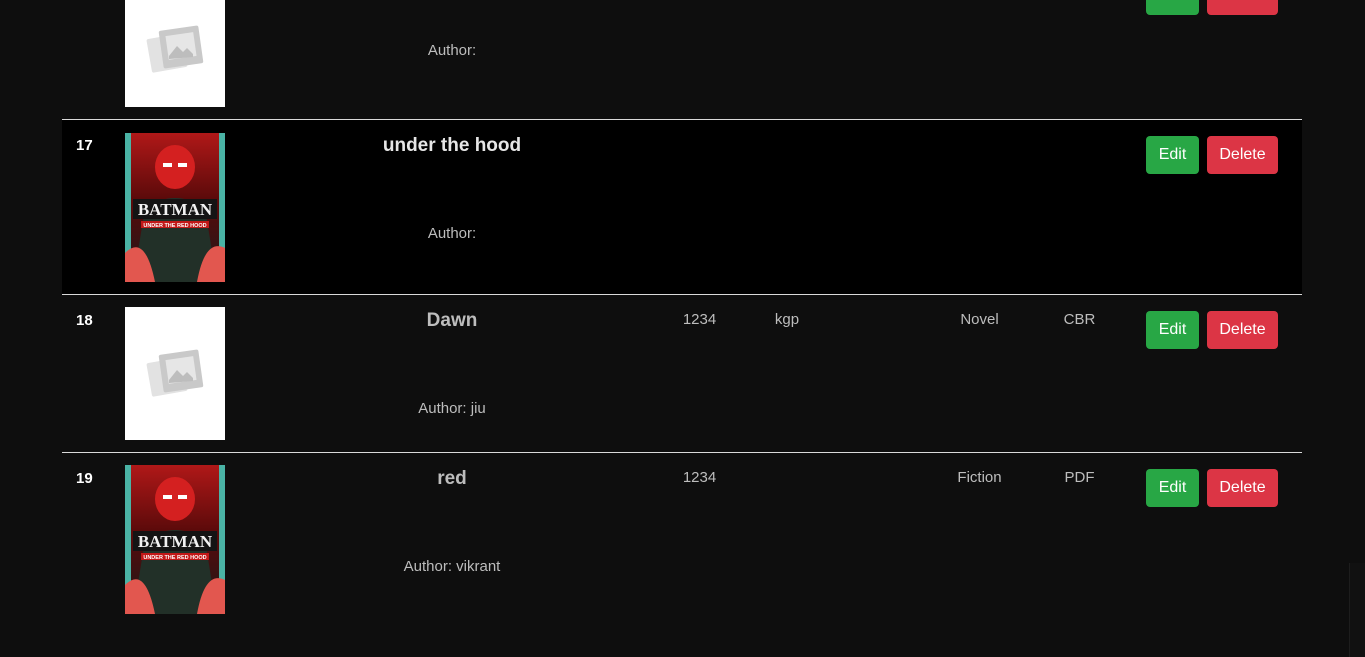  I want to click on book-title: Dawn, so click(452, 320).